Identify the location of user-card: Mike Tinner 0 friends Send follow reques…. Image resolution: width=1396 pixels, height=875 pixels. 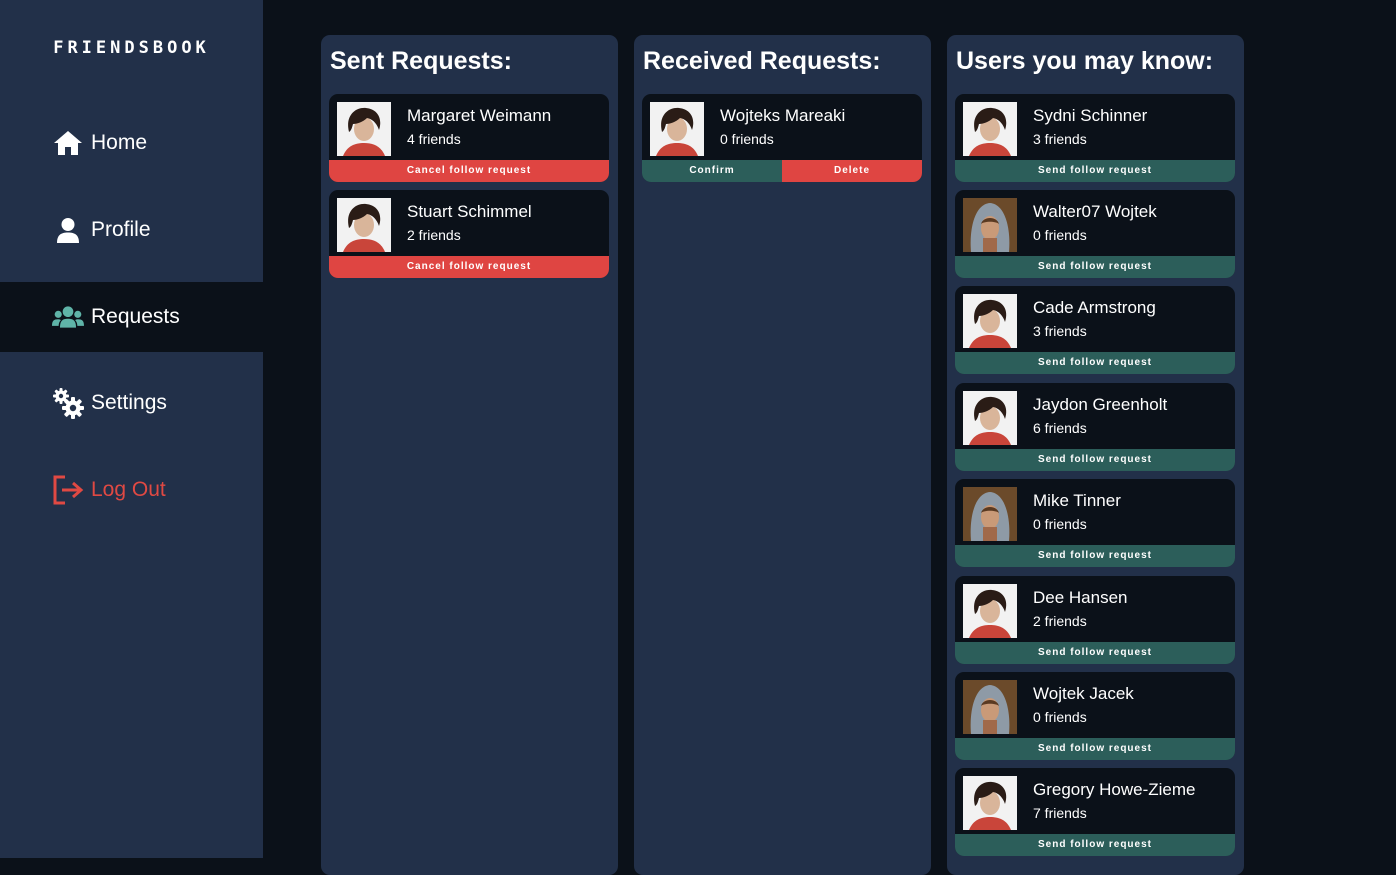
(1095, 523).